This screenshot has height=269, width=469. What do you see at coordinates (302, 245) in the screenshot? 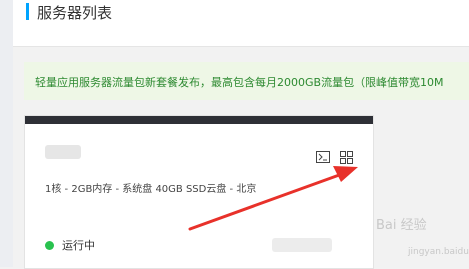
I see `server-ip-redacted` at bounding box center [302, 245].